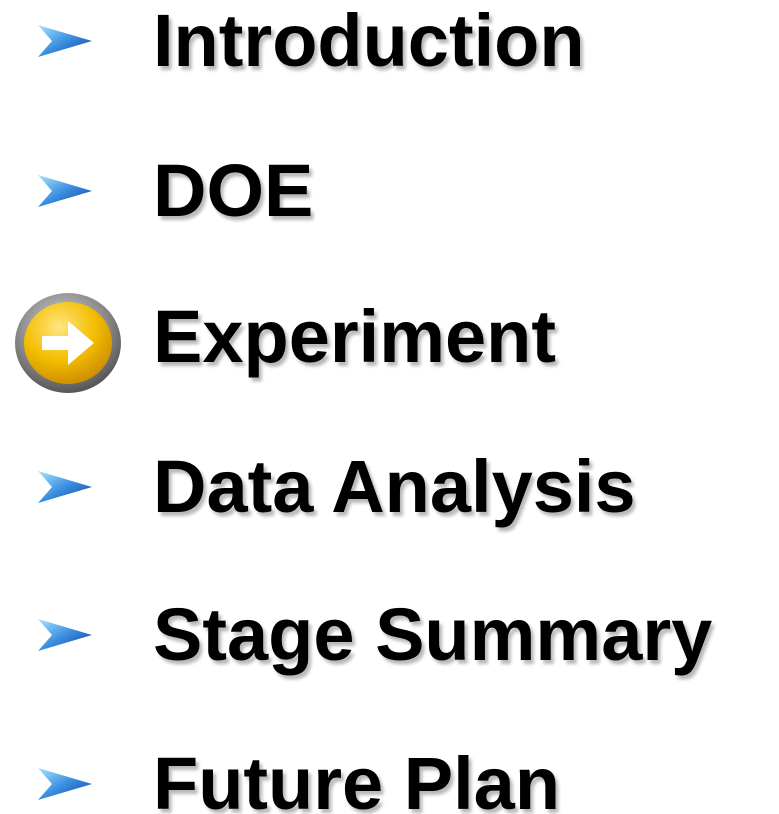  Describe the element at coordinates (394, 486) in the screenshot. I see `agenda-item-label: Data Analysis` at that location.